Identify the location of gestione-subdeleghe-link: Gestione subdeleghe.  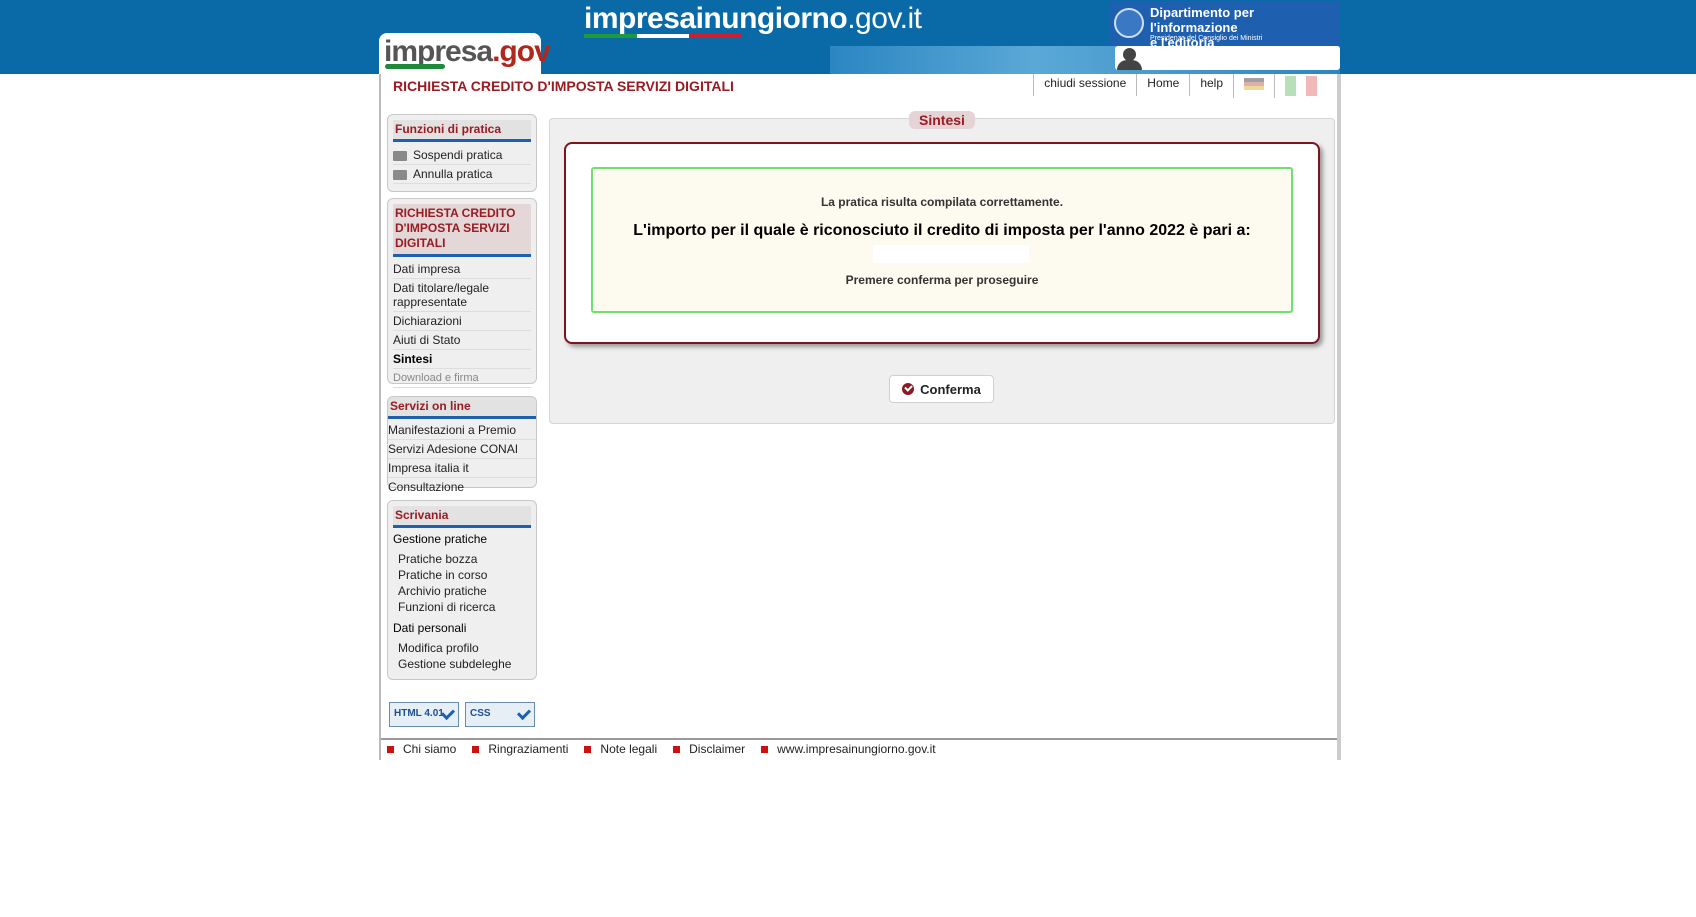
(464, 664).